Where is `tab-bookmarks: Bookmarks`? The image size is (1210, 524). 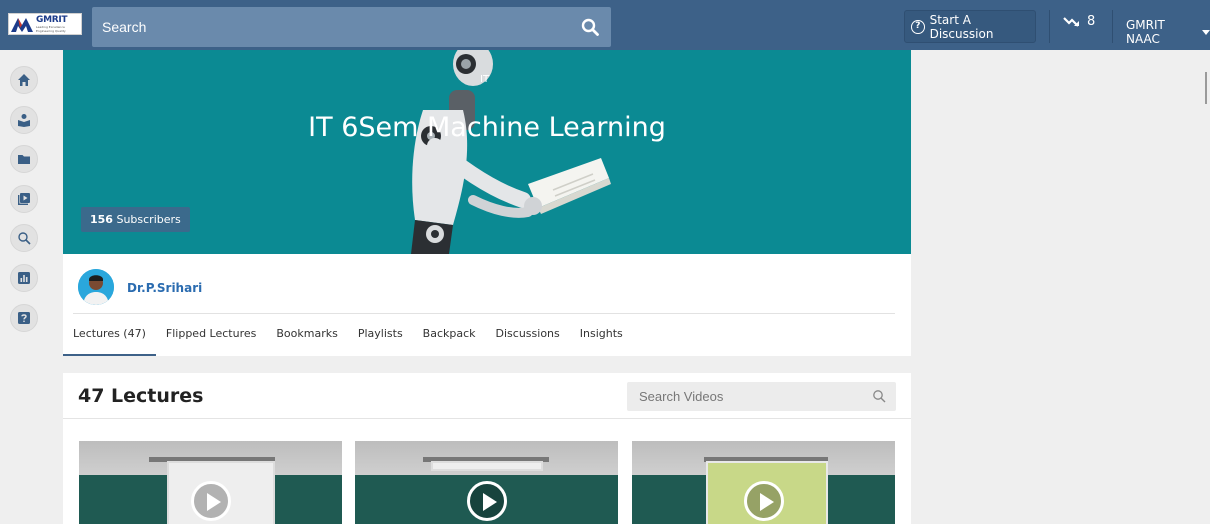
tab-bookmarks: Bookmarks is located at coordinates (306, 335).